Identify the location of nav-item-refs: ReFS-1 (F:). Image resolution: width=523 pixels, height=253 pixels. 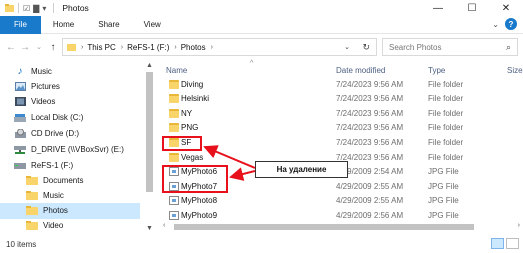
(43, 165).